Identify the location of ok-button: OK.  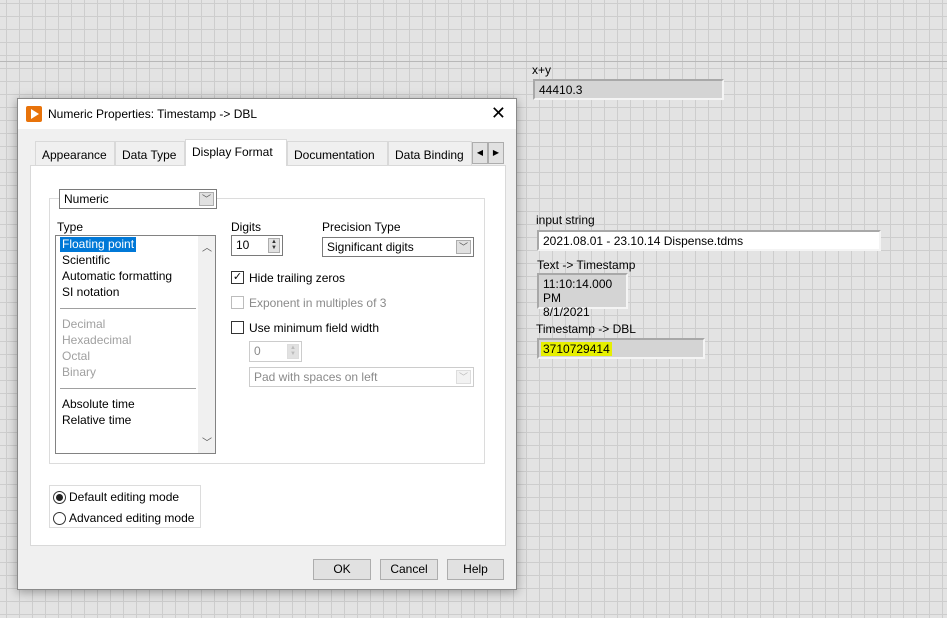
(342, 569).